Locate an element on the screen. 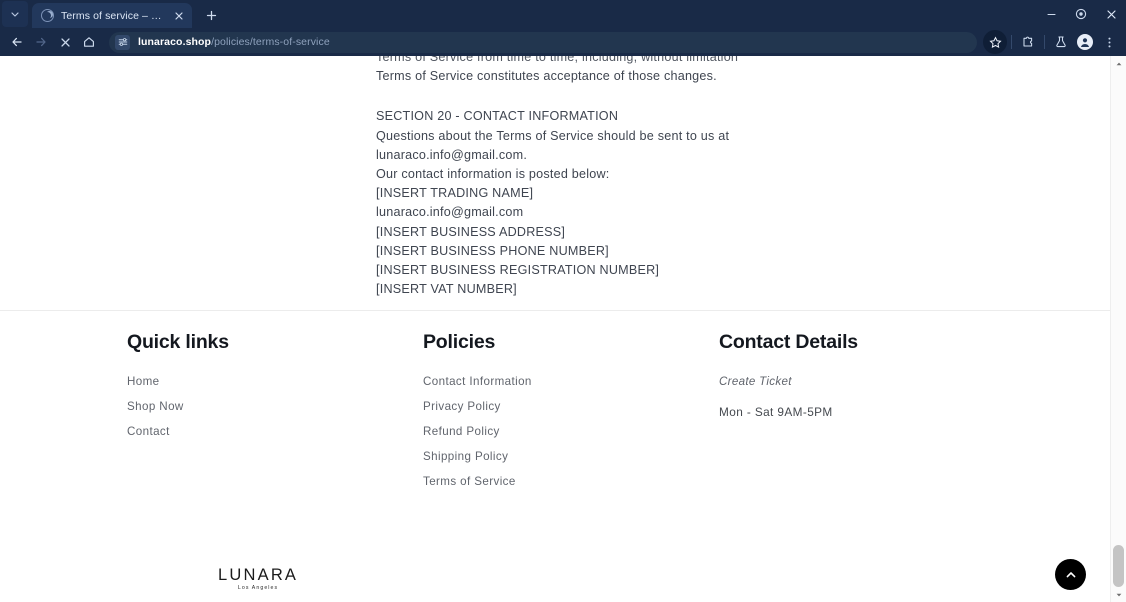 This screenshot has height=602, width=1126. footer-heading-contact-details: Contact Details is located at coordinates (788, 342).